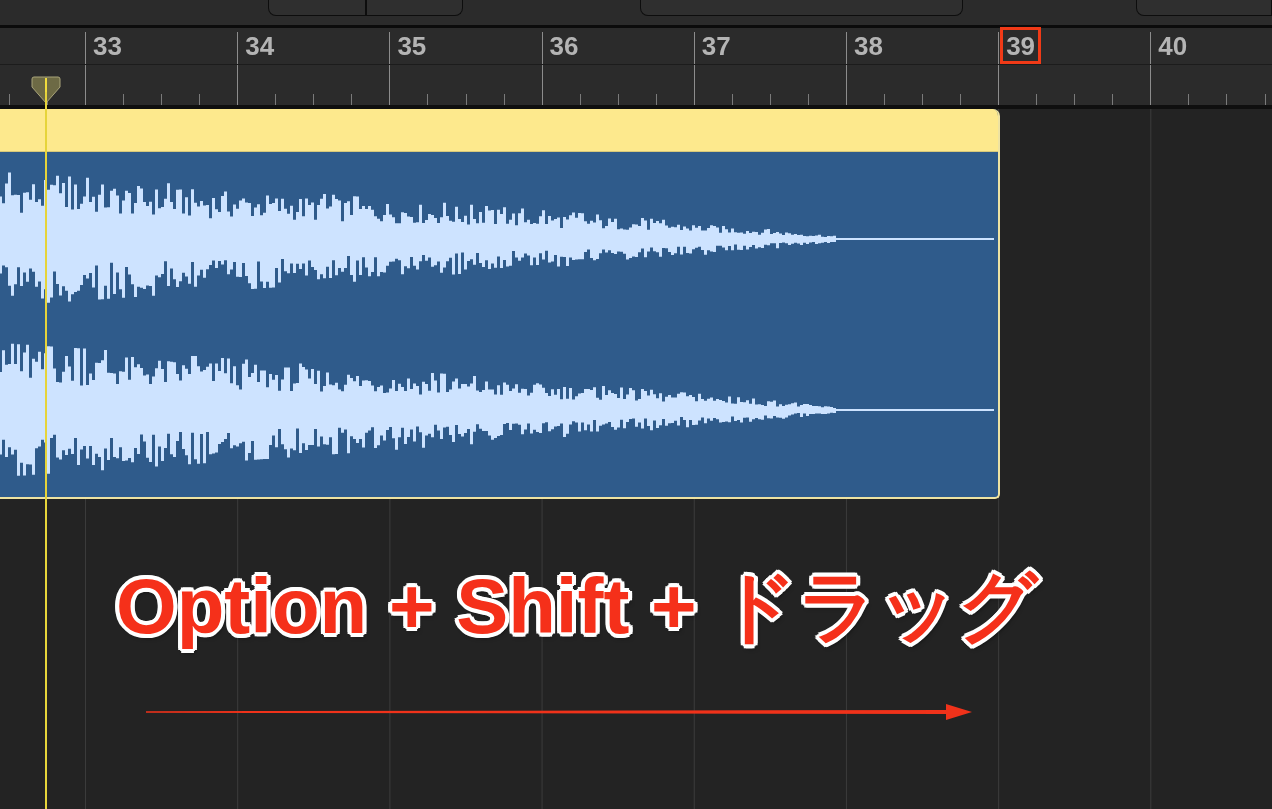 The height and width of the screenshot is (809, 1272). What do you see at coordinates (1021, 45) in the screenshot?
I see `bar-number: 39` at bounding box center [1021, 45].